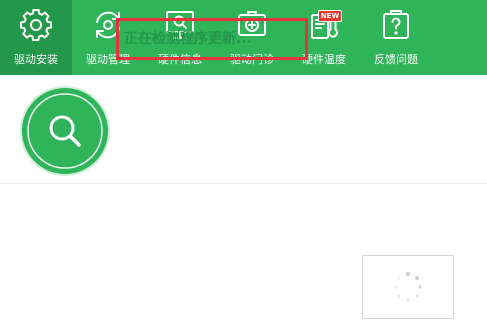 This screenshot has width=487, height=320. I want to click on gear-icon, so click(36, 25).